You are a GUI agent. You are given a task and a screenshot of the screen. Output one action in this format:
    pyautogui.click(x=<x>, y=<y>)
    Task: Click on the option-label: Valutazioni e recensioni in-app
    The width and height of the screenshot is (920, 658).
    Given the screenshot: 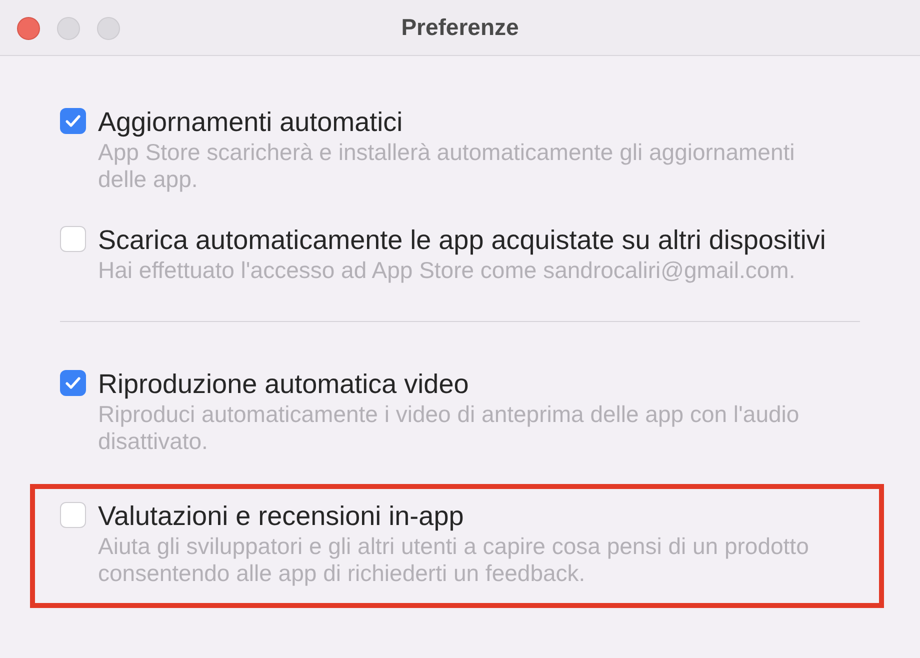 What is the action you would take?
    pyautogui.click(x=281, y=516)
    